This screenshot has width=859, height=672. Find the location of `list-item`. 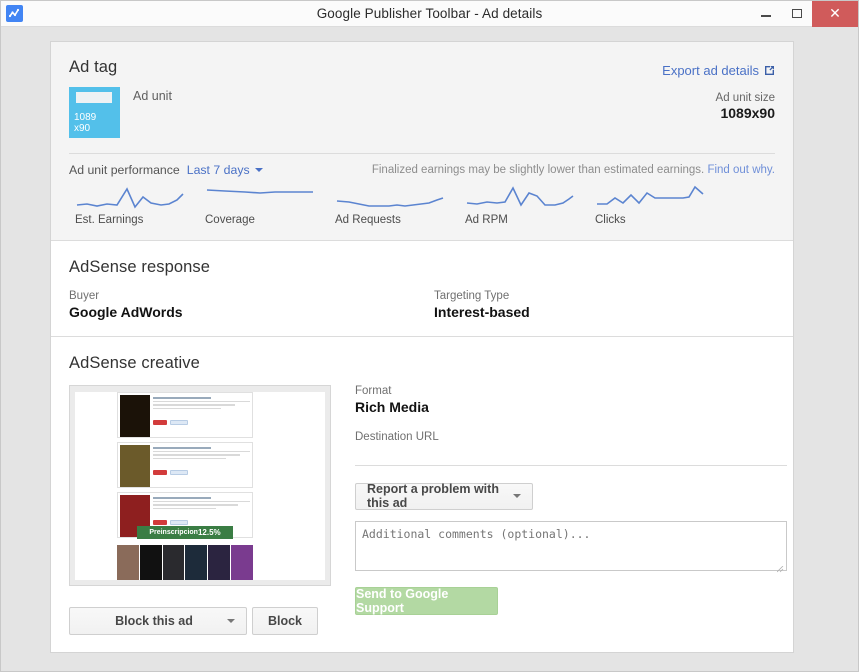

list-item is located at coordinates (185, 415).